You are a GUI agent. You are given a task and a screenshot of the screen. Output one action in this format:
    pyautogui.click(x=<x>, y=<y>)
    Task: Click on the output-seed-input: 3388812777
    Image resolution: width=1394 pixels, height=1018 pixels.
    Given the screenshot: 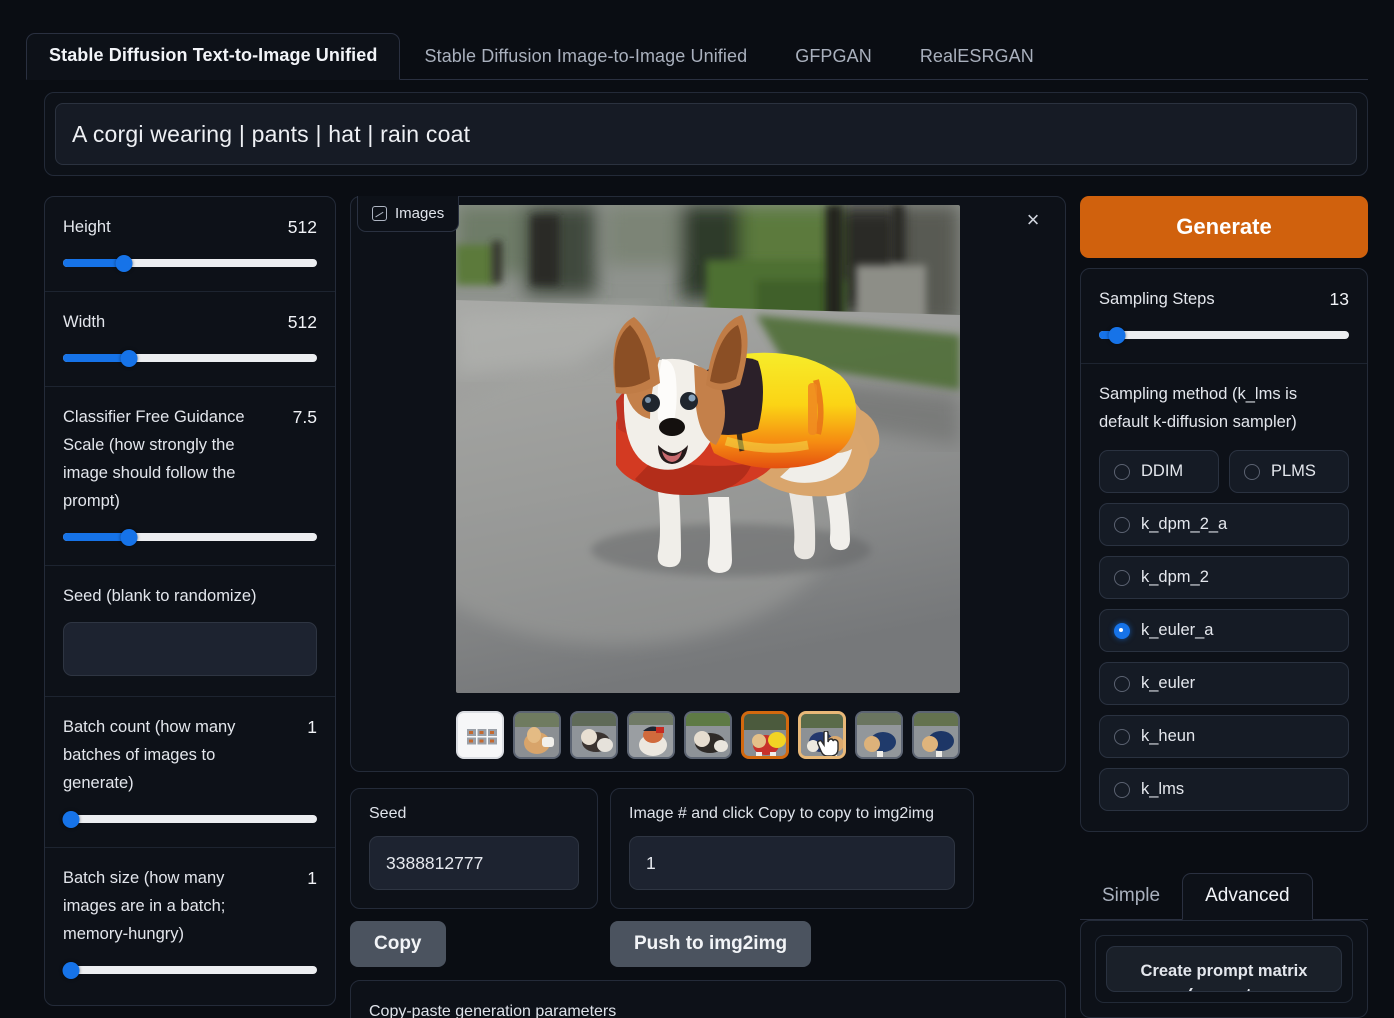 What is the action you would take?
    pyautogui.click(x=474, y=863)
    